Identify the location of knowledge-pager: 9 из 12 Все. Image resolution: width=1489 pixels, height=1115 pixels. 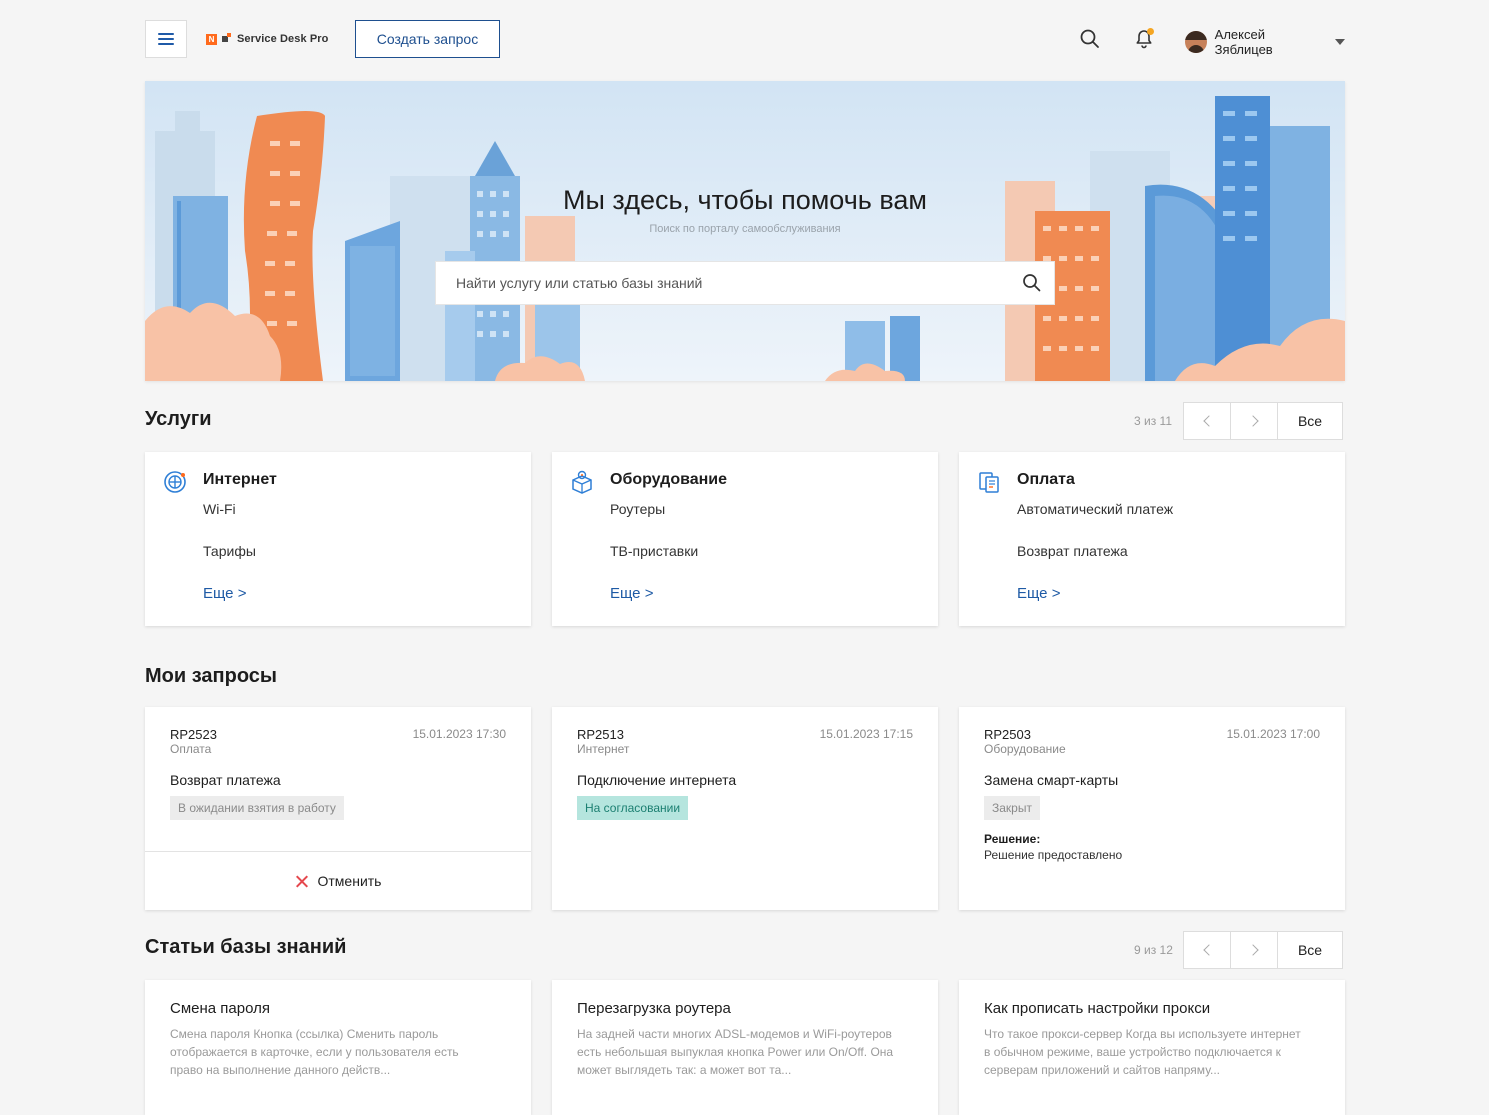
(1238, 950).